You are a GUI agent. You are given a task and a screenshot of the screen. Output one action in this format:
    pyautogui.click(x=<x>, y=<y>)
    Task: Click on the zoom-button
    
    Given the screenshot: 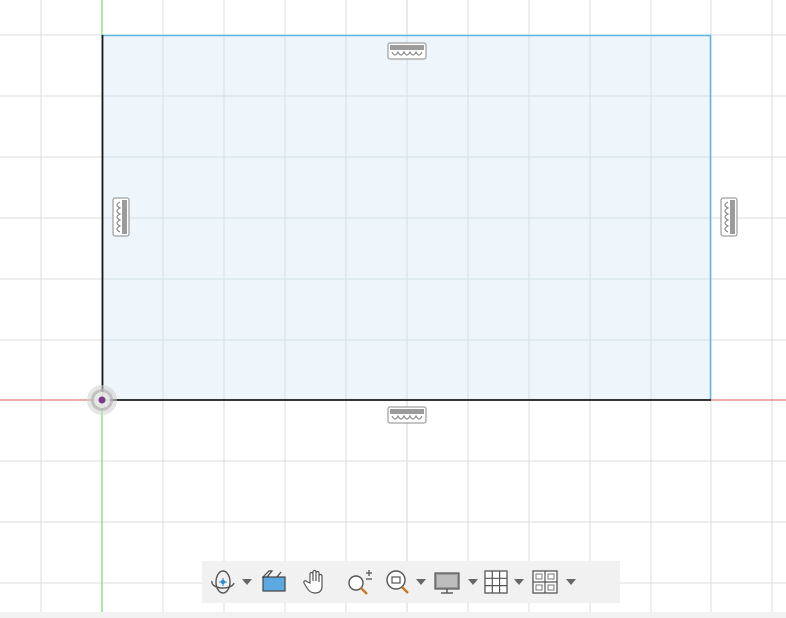 What is the action you would take?
    pyautogui.click(x=360, y=582)
    